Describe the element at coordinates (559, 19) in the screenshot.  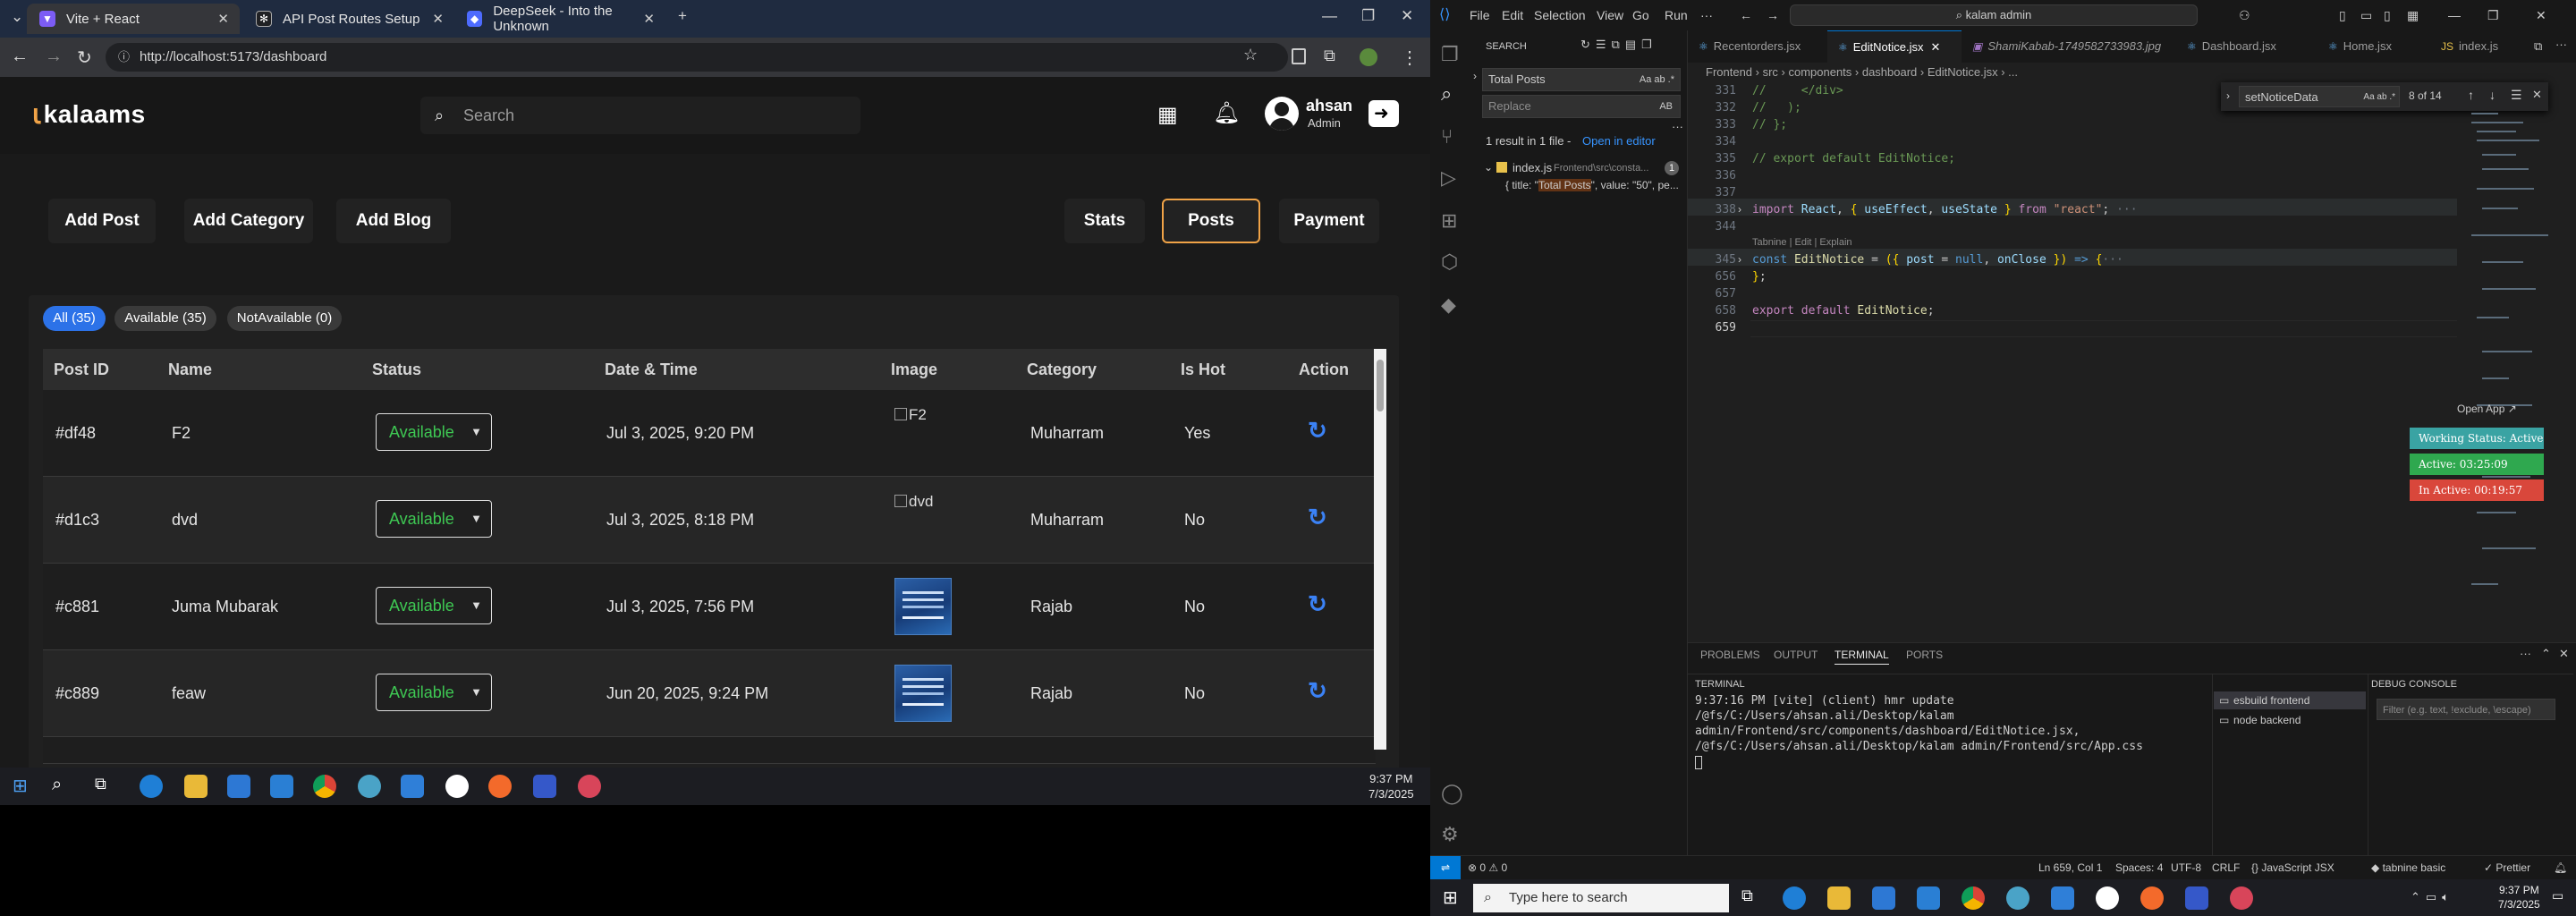
I see `browser-tab-deepseek: ◆ DeepSeek - Into the Unknown ✕` at that location.